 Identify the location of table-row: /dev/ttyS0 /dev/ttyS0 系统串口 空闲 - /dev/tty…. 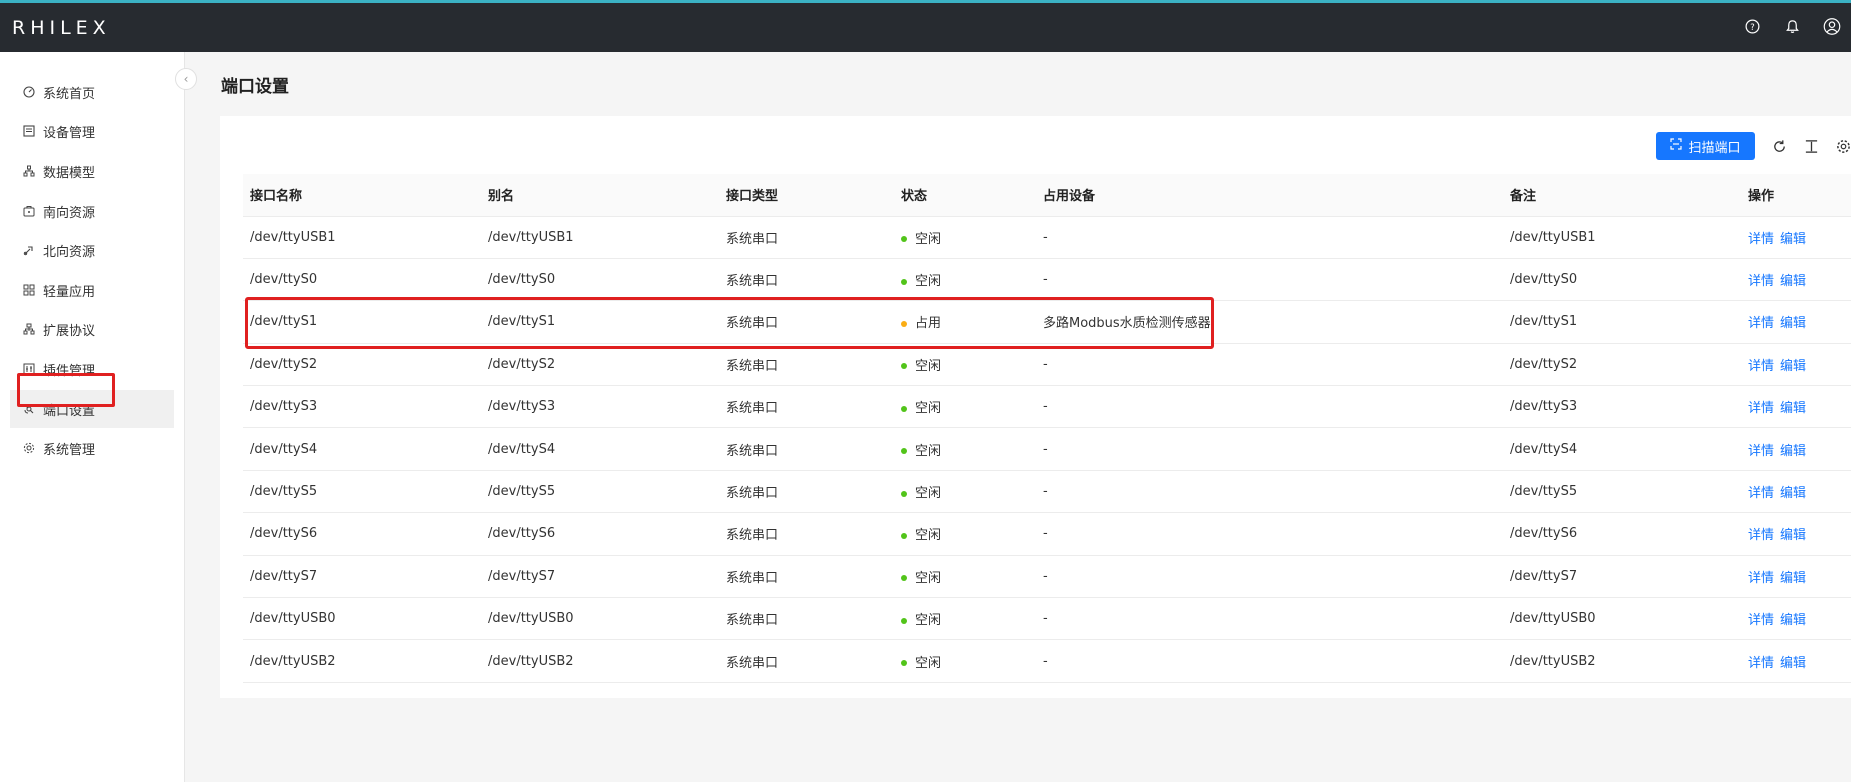
(1047, 280).